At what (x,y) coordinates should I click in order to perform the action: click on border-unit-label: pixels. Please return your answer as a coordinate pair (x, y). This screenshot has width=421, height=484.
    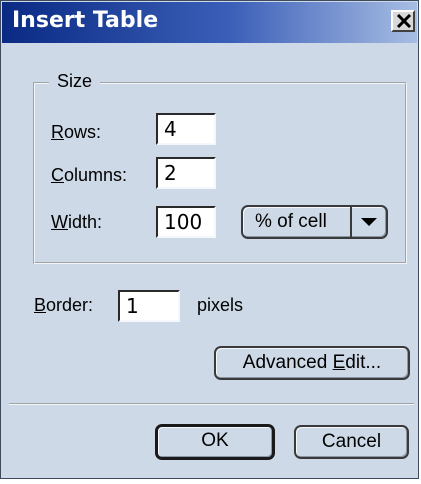
    Looking at the image, I should click on (220, 305).